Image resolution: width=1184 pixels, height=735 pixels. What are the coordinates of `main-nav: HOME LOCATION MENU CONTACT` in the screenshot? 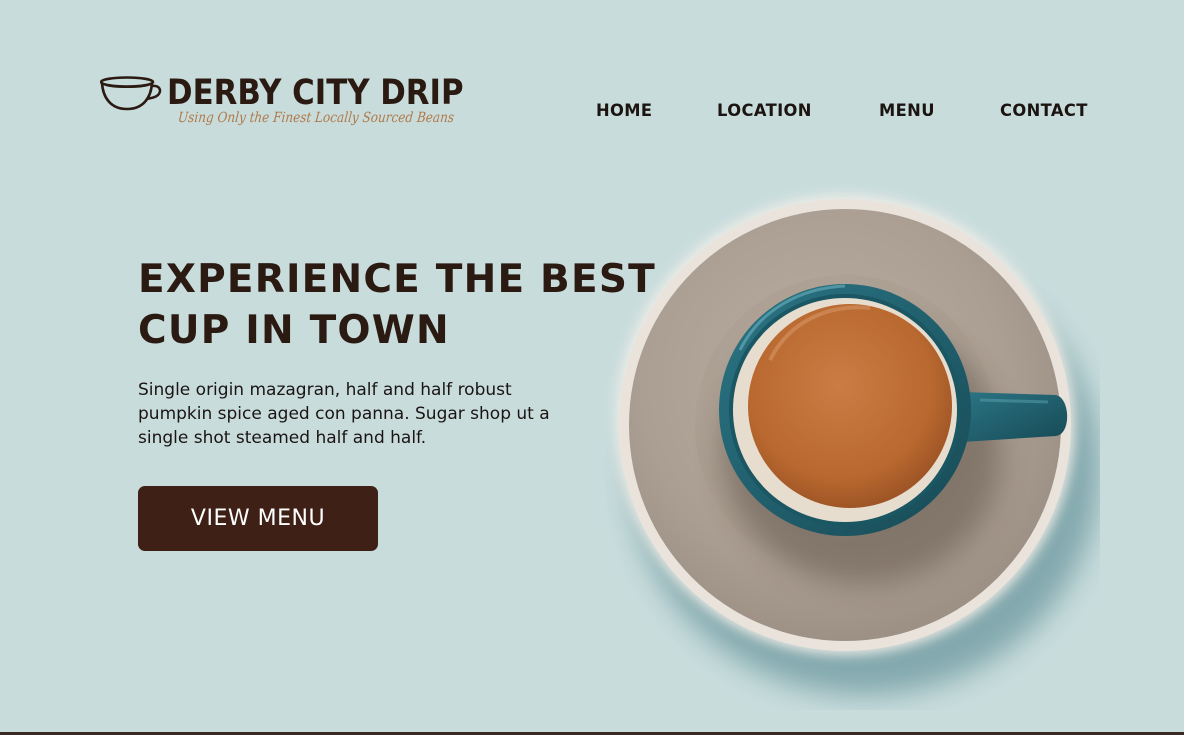 It's located at (592, 111).